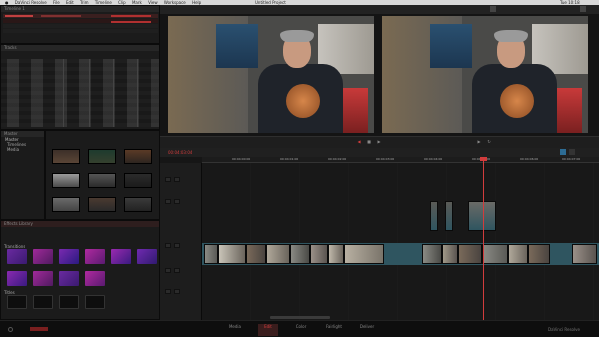 This screenshot has height=337, width=599. What do you see at coordinates (237, 46) in the screenshot?
I see `poster-msc` at bounding box center [237, 46].